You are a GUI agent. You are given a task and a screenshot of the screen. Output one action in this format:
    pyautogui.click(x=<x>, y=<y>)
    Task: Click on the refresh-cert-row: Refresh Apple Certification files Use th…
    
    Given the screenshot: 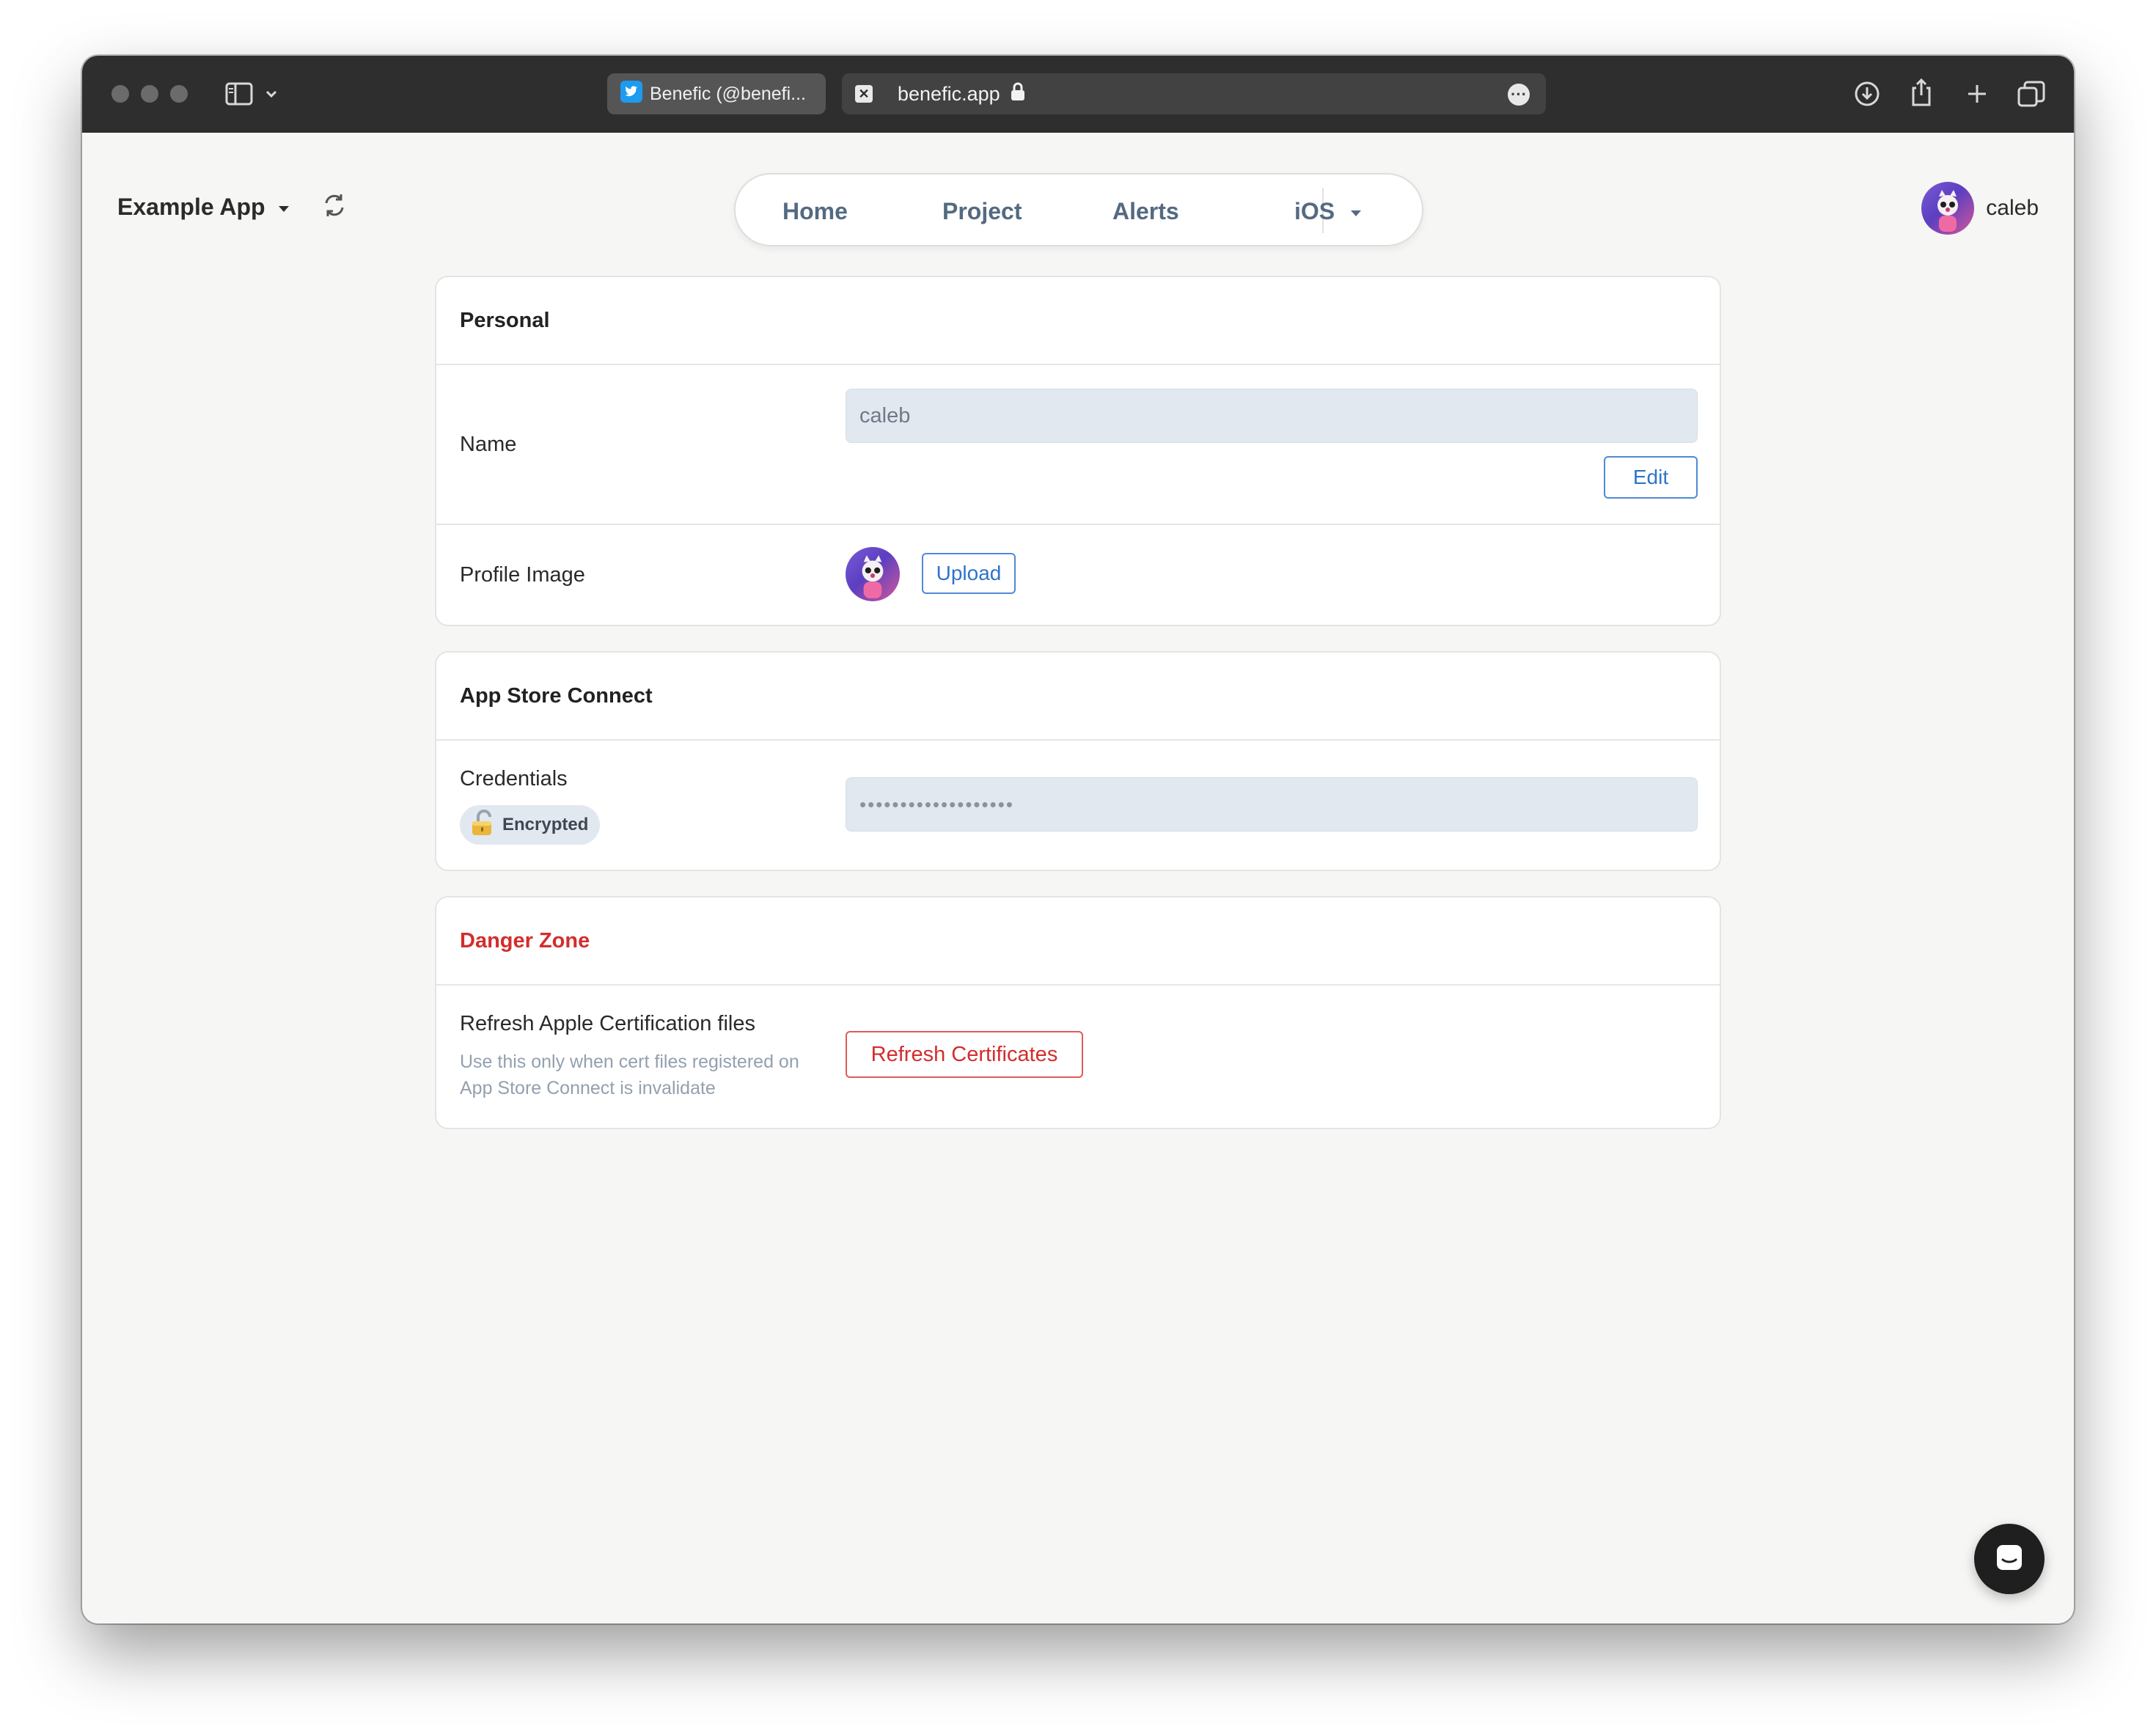 What is the action you would take?
    pyautogui.click(x=1078, y=1057)
    